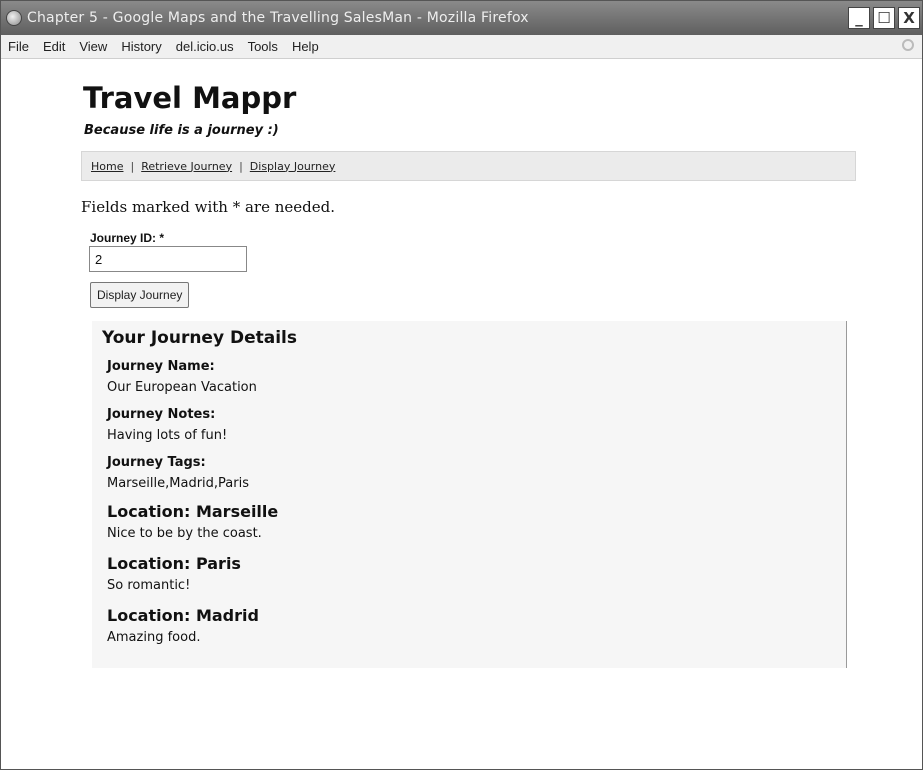 The image size is (923, 770). I want to click on window-controls: _ ☐ X, so click(884, 18).